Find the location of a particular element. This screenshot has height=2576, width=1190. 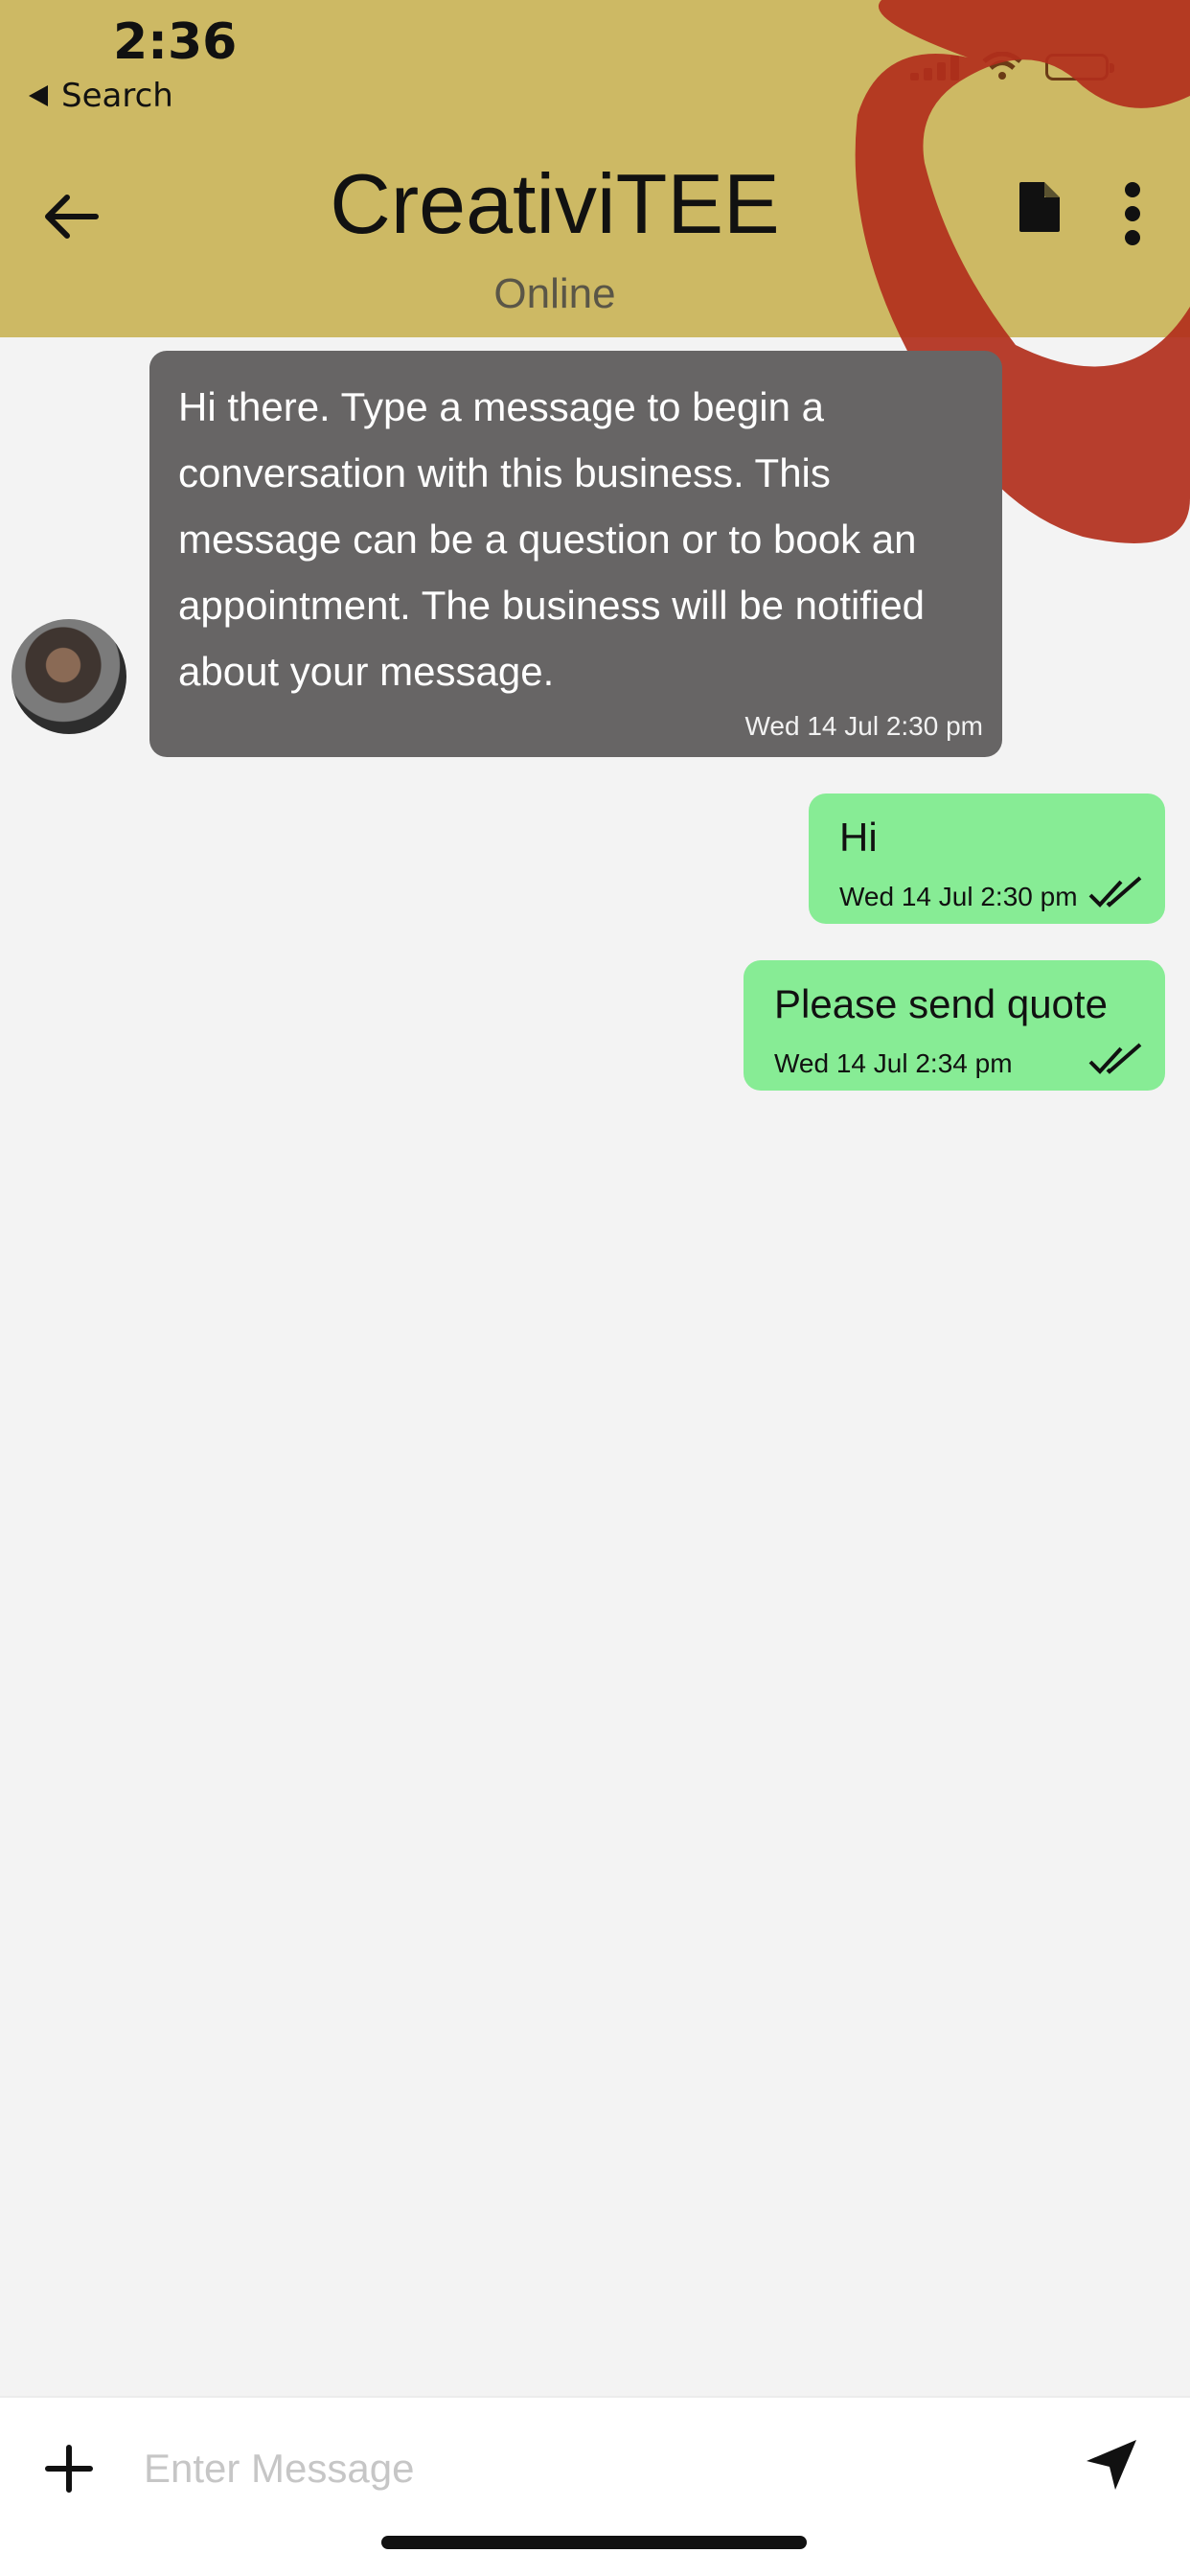

more-vertical-icon is located at coordinates (1133, 213).